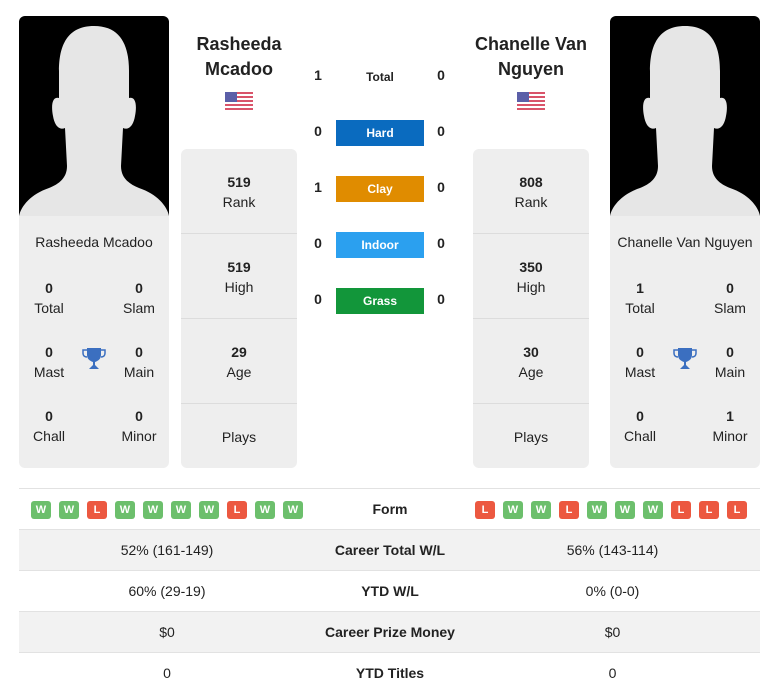 This screenshot has width=779, height=699. What do you see at coordinates (390, 632) in the screenshot?
I see `row-label: Career Prize Money` at bounding box center [390, 632].